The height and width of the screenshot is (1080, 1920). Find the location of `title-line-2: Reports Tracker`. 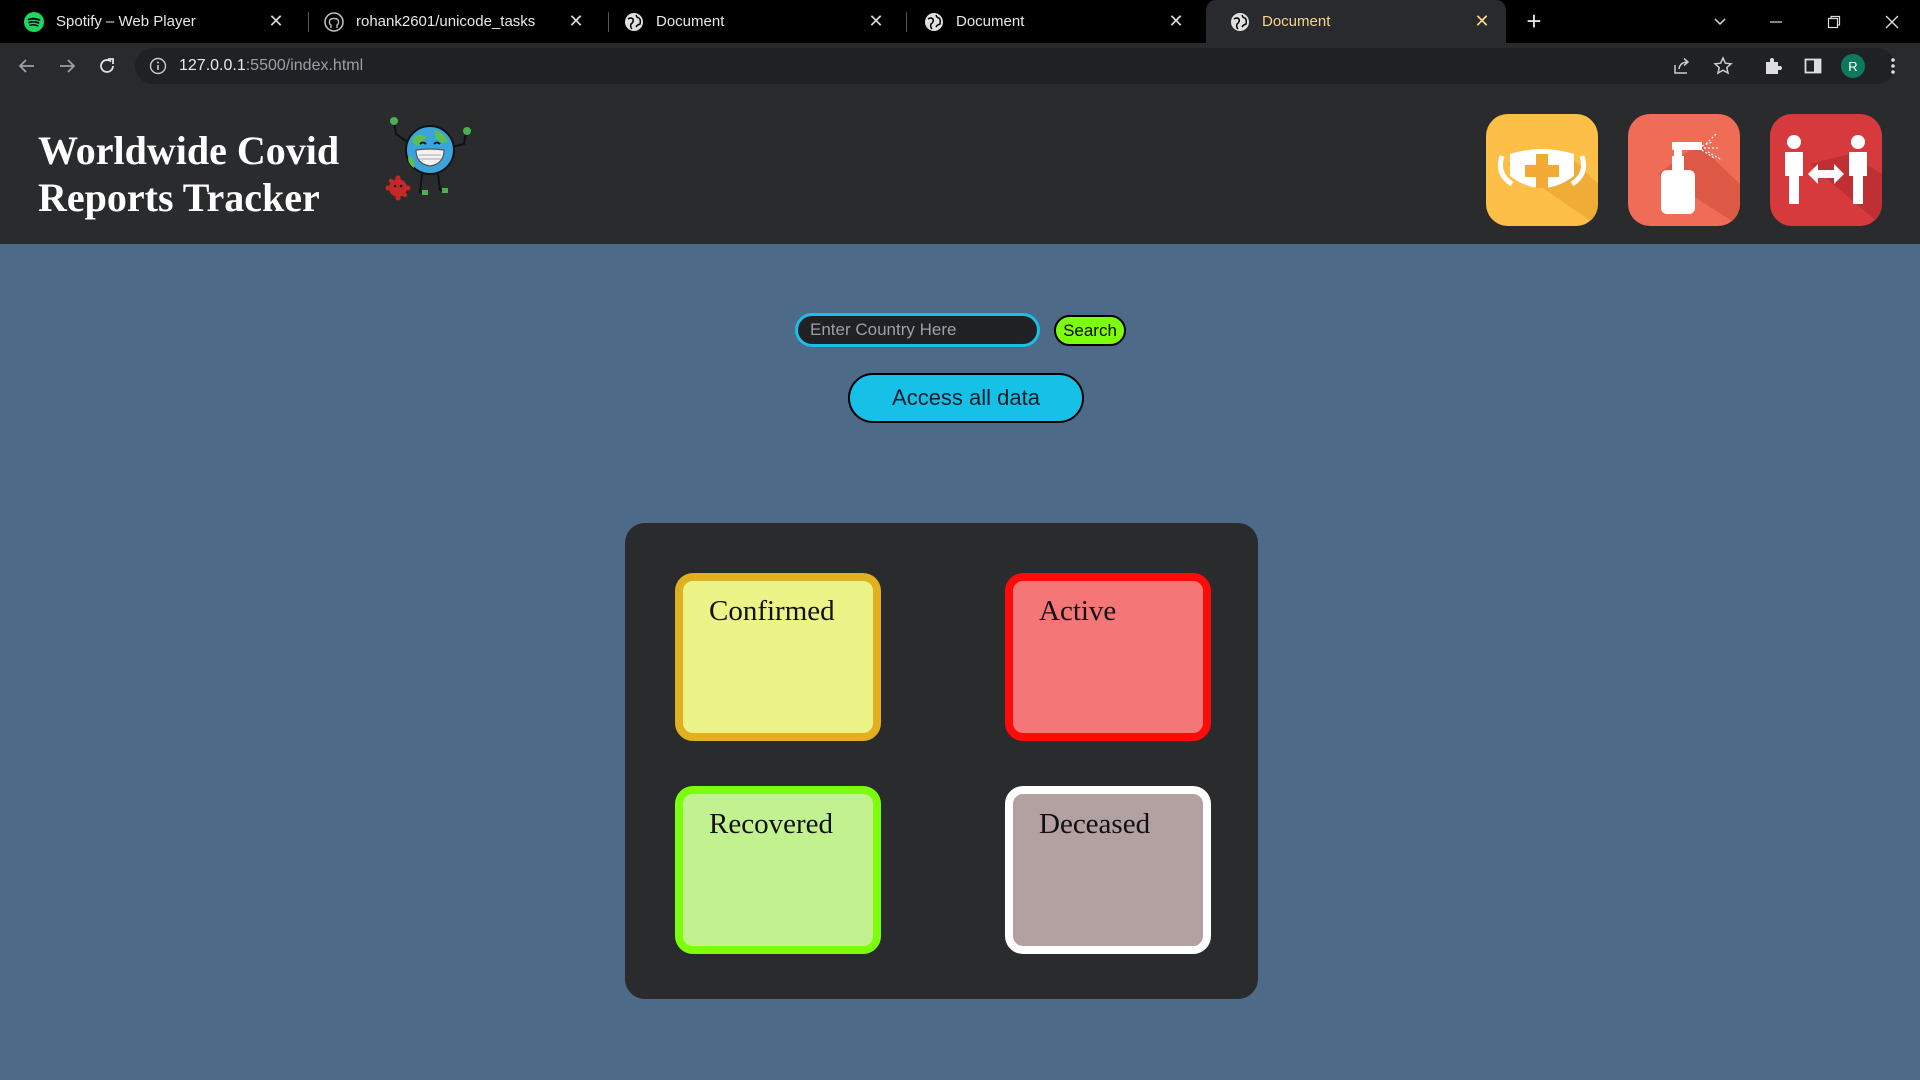

title-line-2: Reports Tracker is located at coordinates (179, 197).